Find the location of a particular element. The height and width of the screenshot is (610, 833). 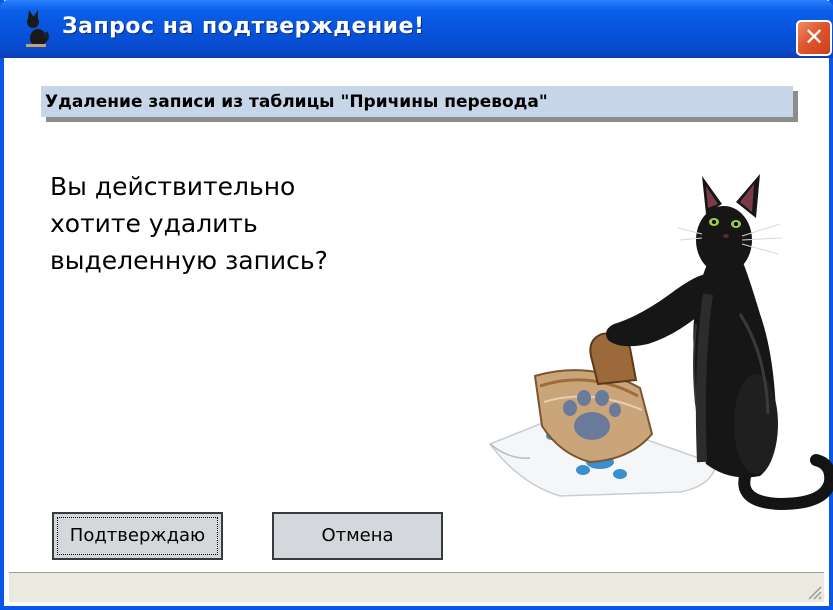

message-line-1: Вы действительно is located at coordinates (173, 186).